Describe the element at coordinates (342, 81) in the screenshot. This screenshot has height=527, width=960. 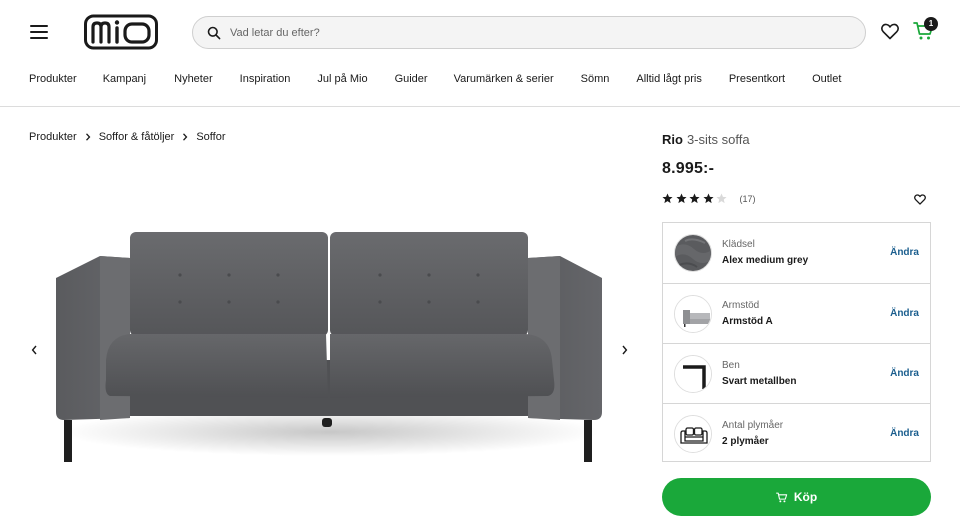
I see `nav-item-jul-pa-mio: Jul på Mio` at that location.